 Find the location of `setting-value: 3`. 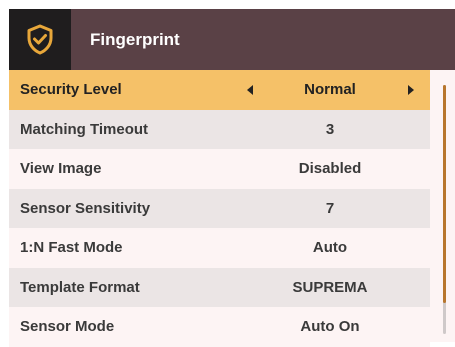

setting-value: 3 is located at coordinates (330, 129).